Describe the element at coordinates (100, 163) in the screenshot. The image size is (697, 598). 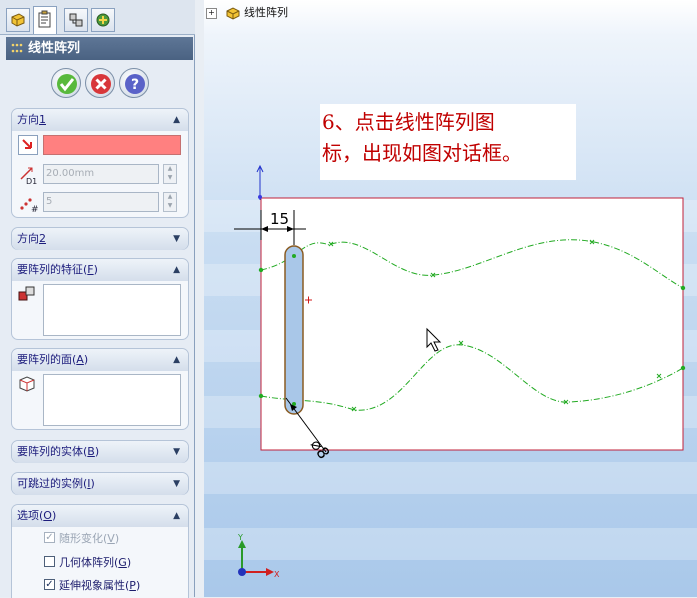
I see `direction1-group: 方向1 ▲ D1 20.00mm ▲ ▼ # 5 ▲ ▼` at that location.